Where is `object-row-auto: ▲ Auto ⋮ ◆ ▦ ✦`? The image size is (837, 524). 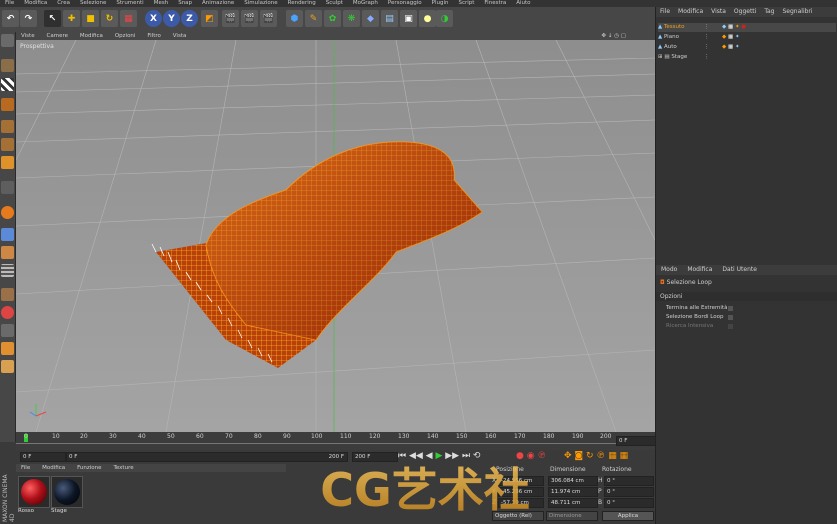
object-row-auto: ▲ Auto ⋮ ◆ ▦ ✦ is located at coordinates (747, 47).